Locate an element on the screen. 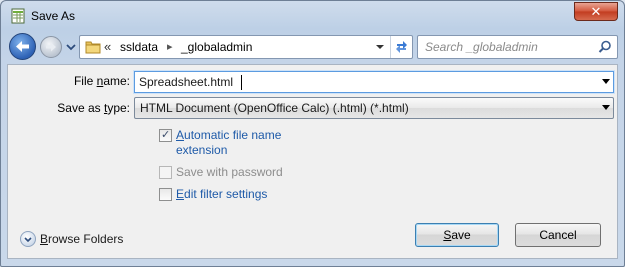 This screenshot has width=625, height=267. refresh-icon is located at coordinates (401, 47).